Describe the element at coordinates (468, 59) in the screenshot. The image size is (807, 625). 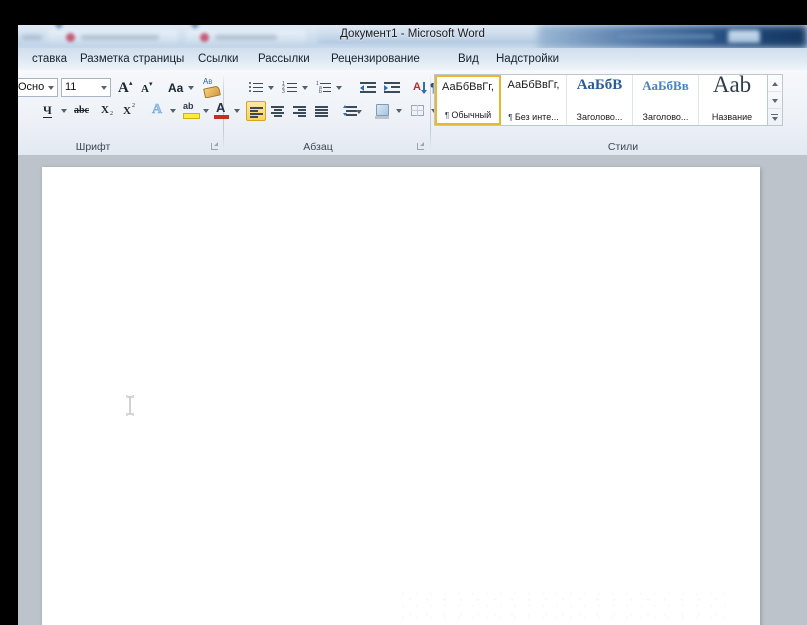
I see `tab-vid: Вид` at that location.